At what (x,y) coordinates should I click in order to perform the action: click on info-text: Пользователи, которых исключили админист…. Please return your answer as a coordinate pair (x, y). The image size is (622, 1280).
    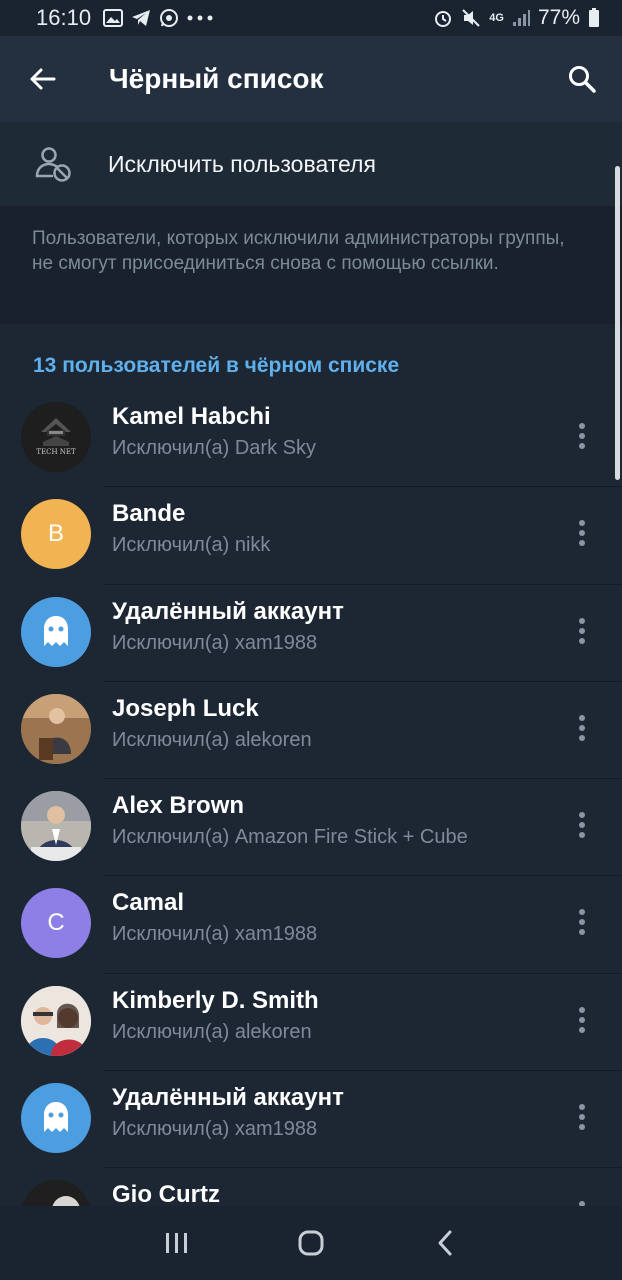
    Looking at the image, I should click on (298, 251).